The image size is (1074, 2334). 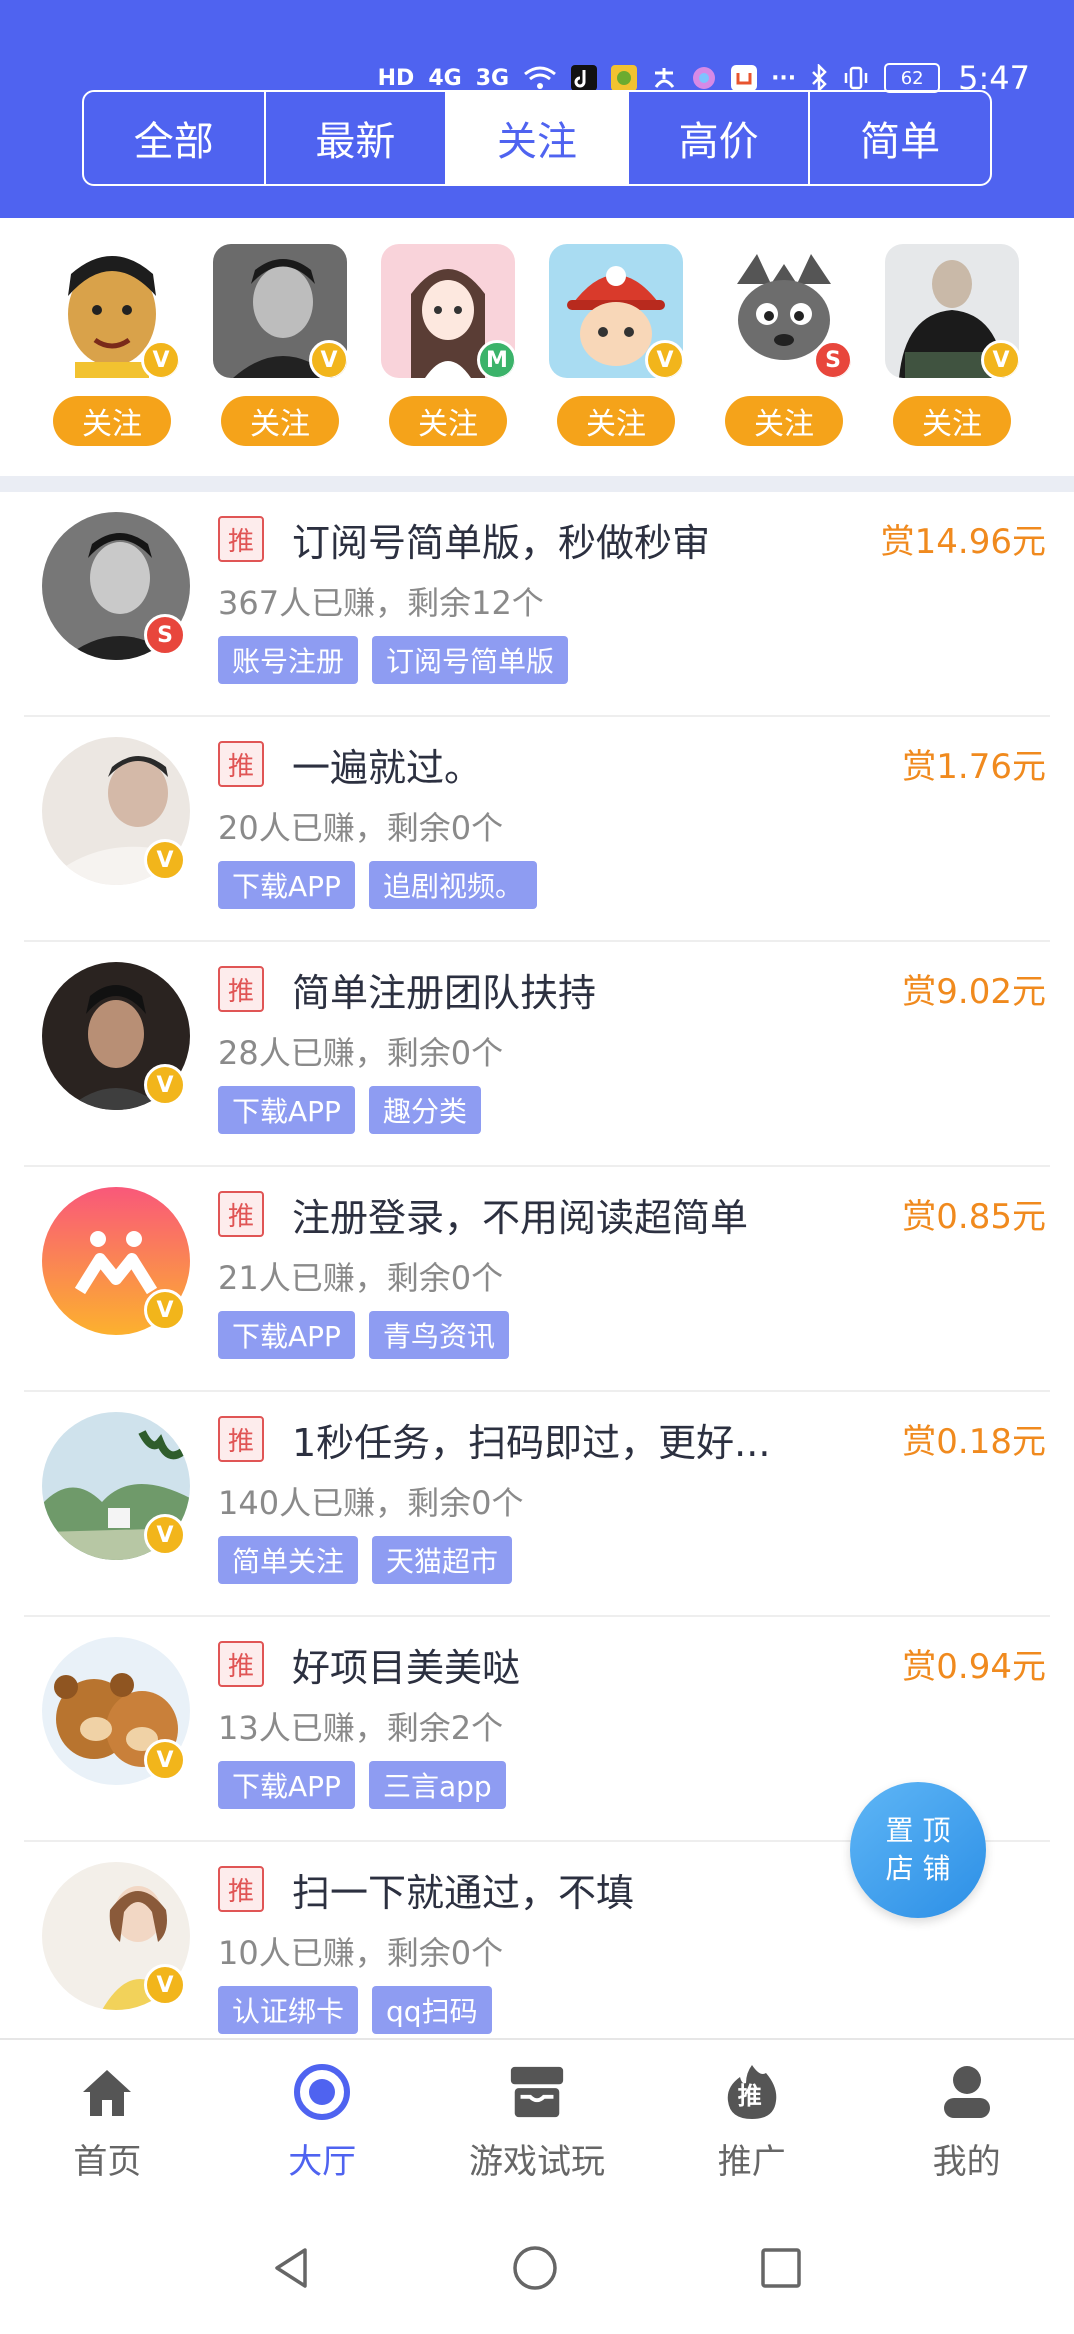 I want to click on header: HD 4G 3G ··· 62 5:47 全部 最新 关注 高价 简单, so click(x=537, y=109).